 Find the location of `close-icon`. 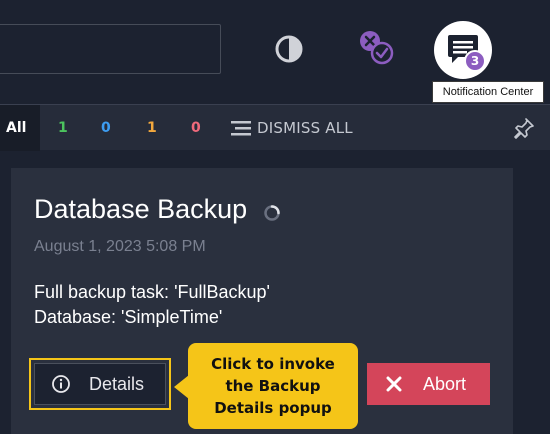

close-icon is located at coordinates (394, 384).